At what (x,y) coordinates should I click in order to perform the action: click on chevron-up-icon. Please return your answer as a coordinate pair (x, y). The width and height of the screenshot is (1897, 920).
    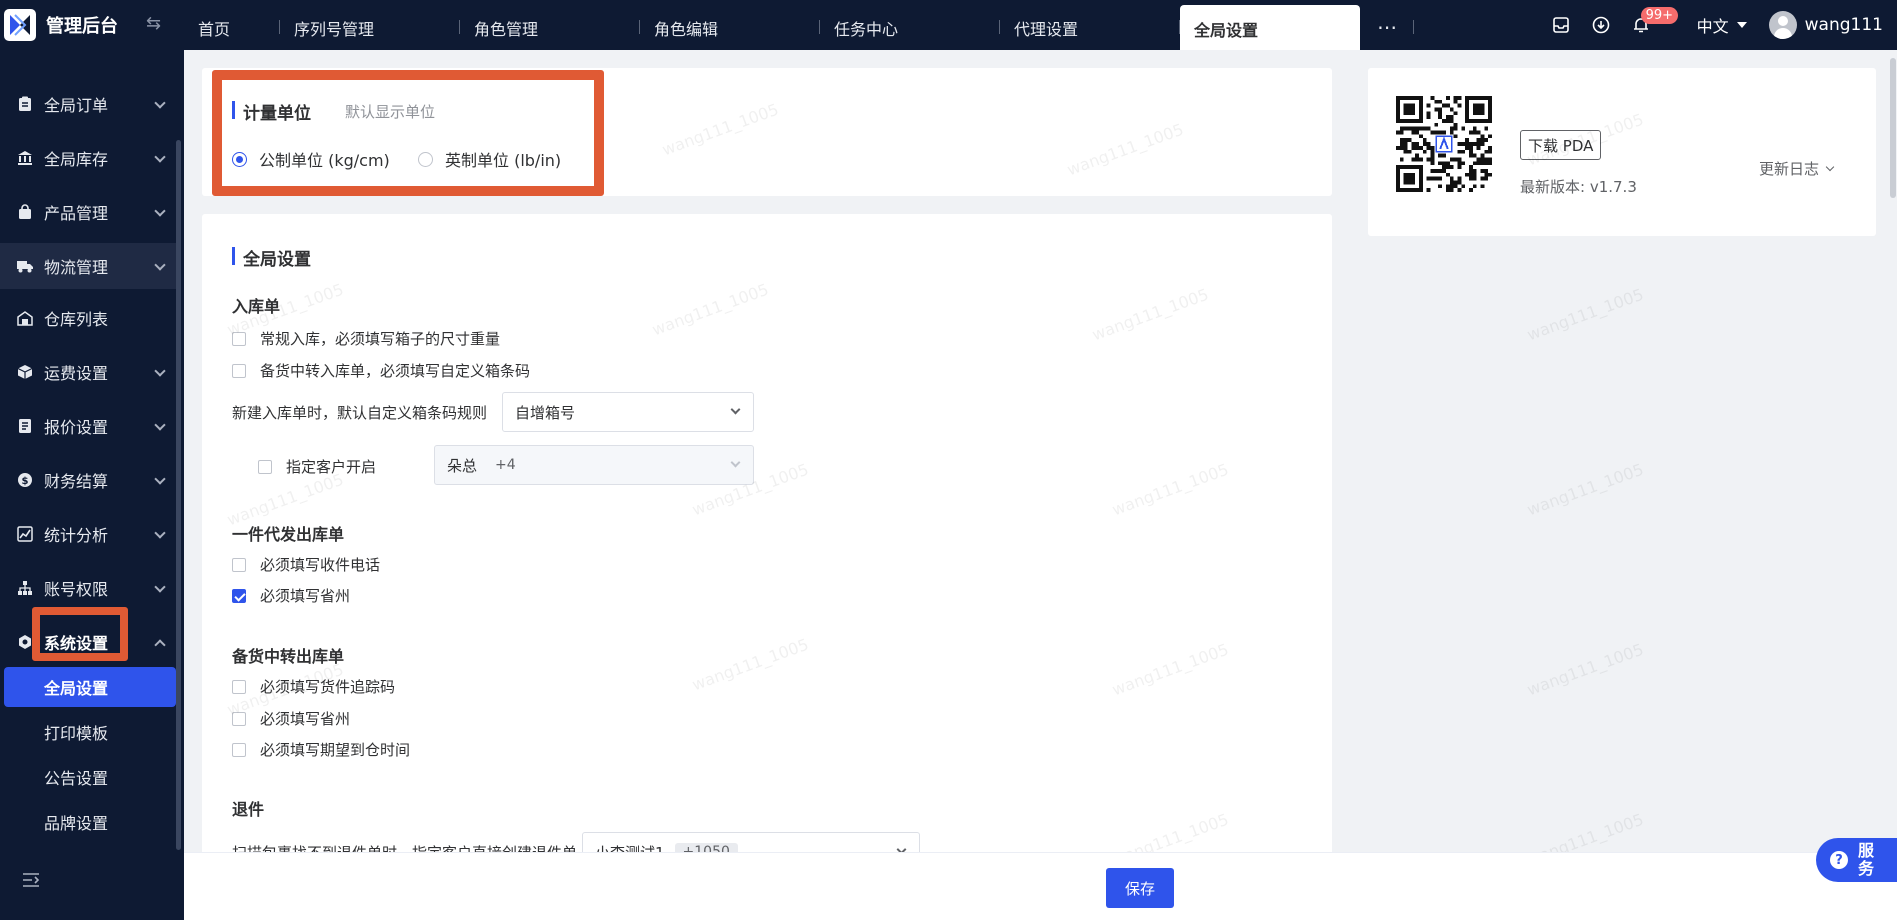
    Looking at the image, I should click on (160, 645).